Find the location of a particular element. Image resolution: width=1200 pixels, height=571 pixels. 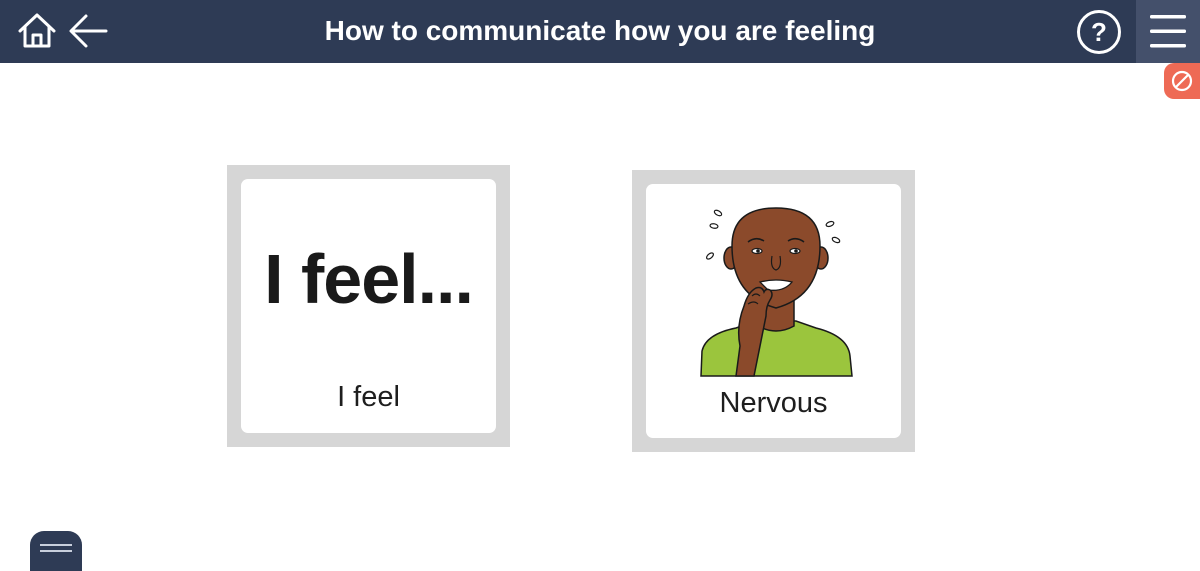

home-icon is located at coordinates (37, 30).